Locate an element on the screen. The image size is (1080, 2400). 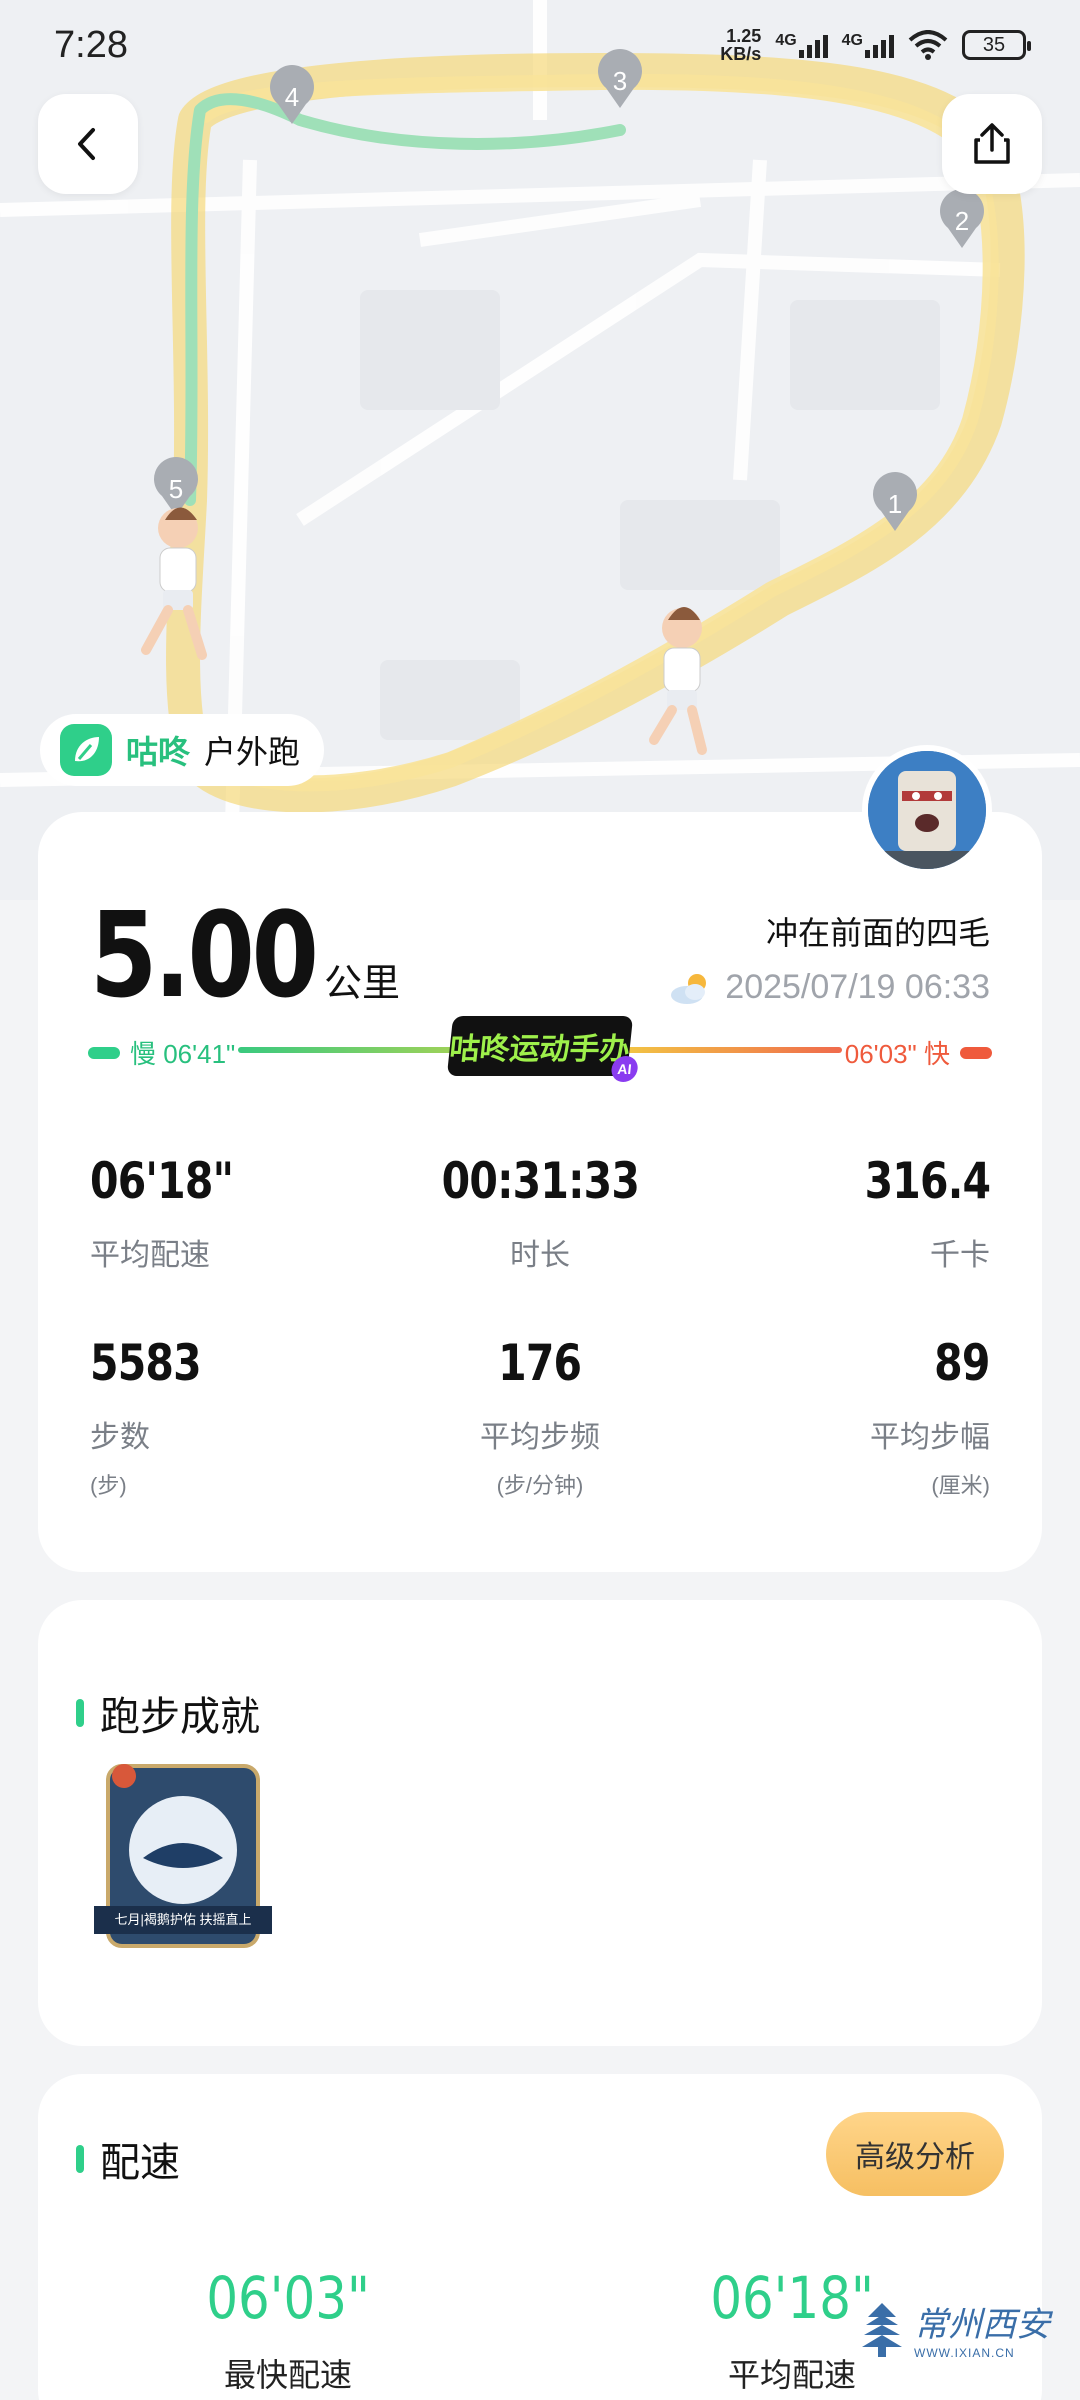
sim1-label: 4G is located at coordinates (786, 40).